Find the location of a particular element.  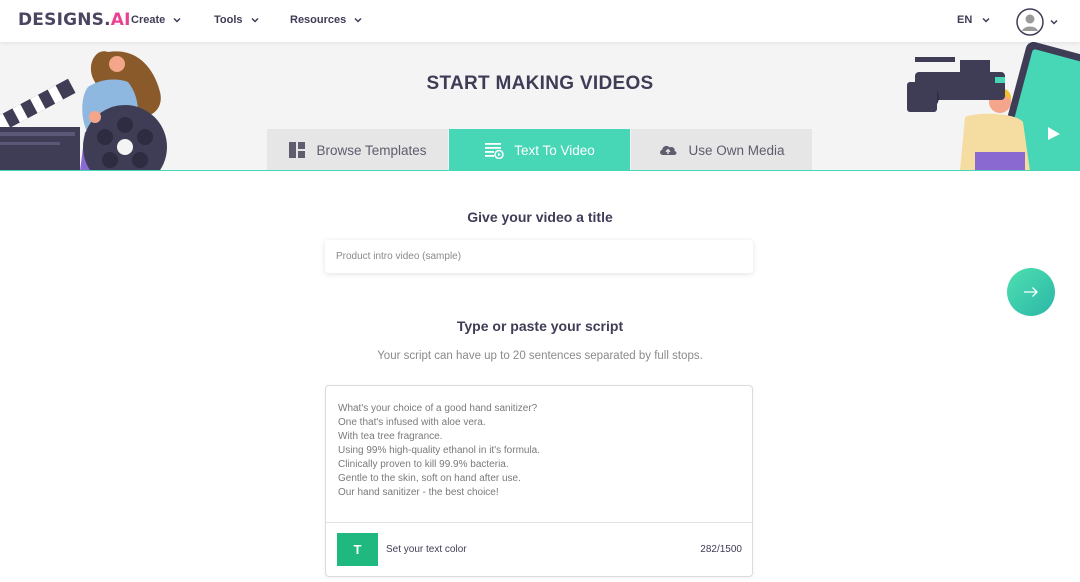

tab-text-to-video: Text To Video is located at coordinates (539, 149).